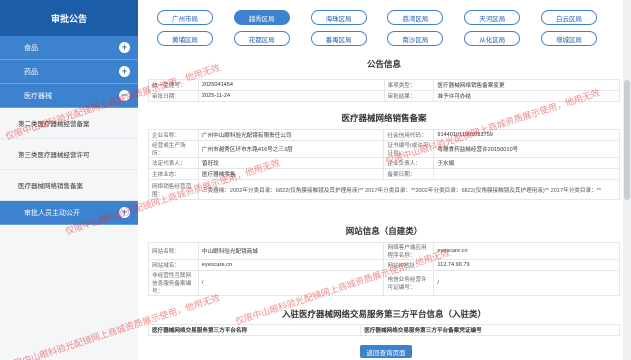  What do you see at coordinates (568, 17) in the screenshot?
I see `district-button: 白云区局` at bounding box center [568, 17].